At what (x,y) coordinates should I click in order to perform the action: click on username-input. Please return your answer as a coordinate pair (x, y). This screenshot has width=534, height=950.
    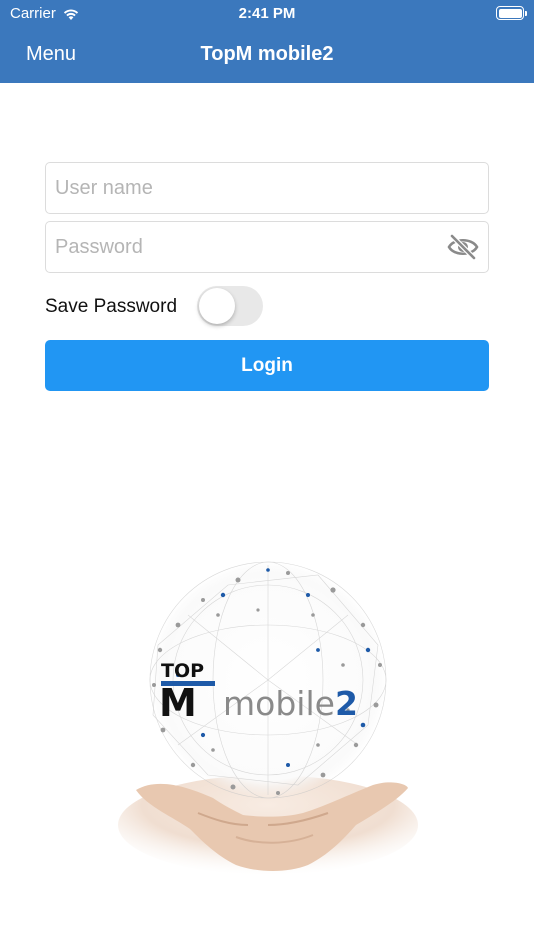
    Looking at the image, I should click on (236, 188).